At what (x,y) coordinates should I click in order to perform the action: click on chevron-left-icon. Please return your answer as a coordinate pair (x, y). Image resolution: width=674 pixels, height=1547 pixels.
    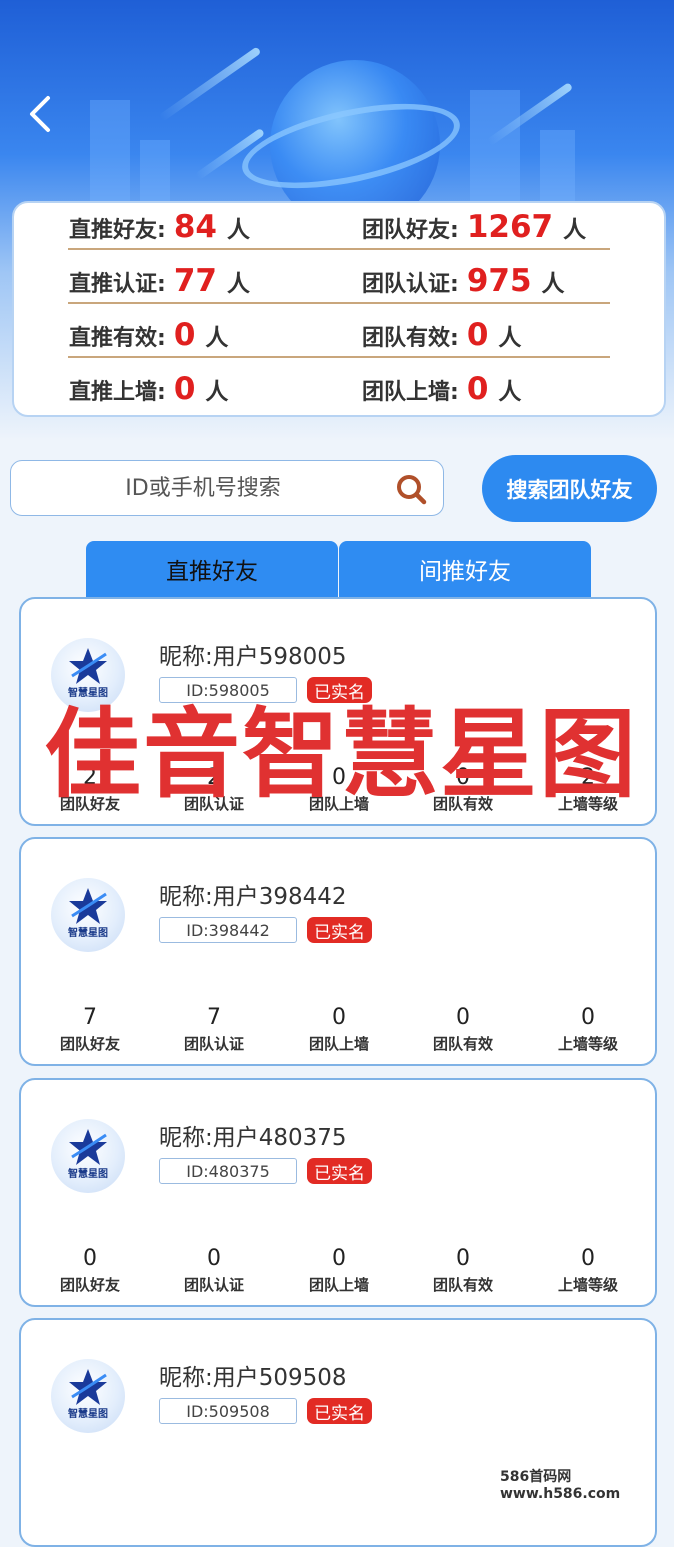
    Looking at the image, I should click on (40, 114).